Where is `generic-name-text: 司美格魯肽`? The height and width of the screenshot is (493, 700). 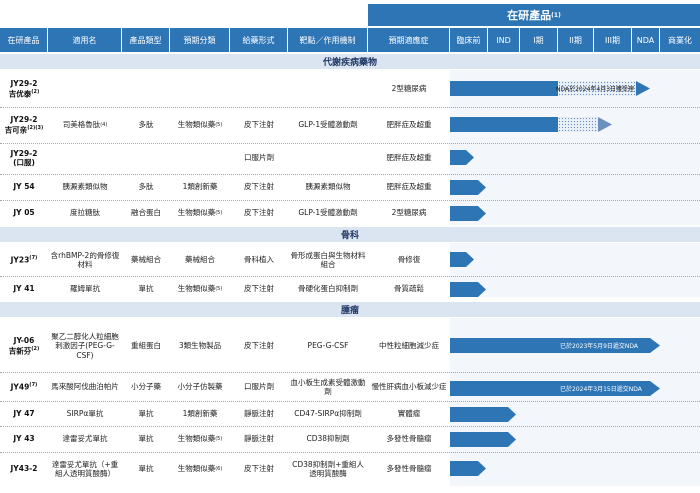
generic-name-text: 司美格魯肽 is located at coordinates (81, 125).